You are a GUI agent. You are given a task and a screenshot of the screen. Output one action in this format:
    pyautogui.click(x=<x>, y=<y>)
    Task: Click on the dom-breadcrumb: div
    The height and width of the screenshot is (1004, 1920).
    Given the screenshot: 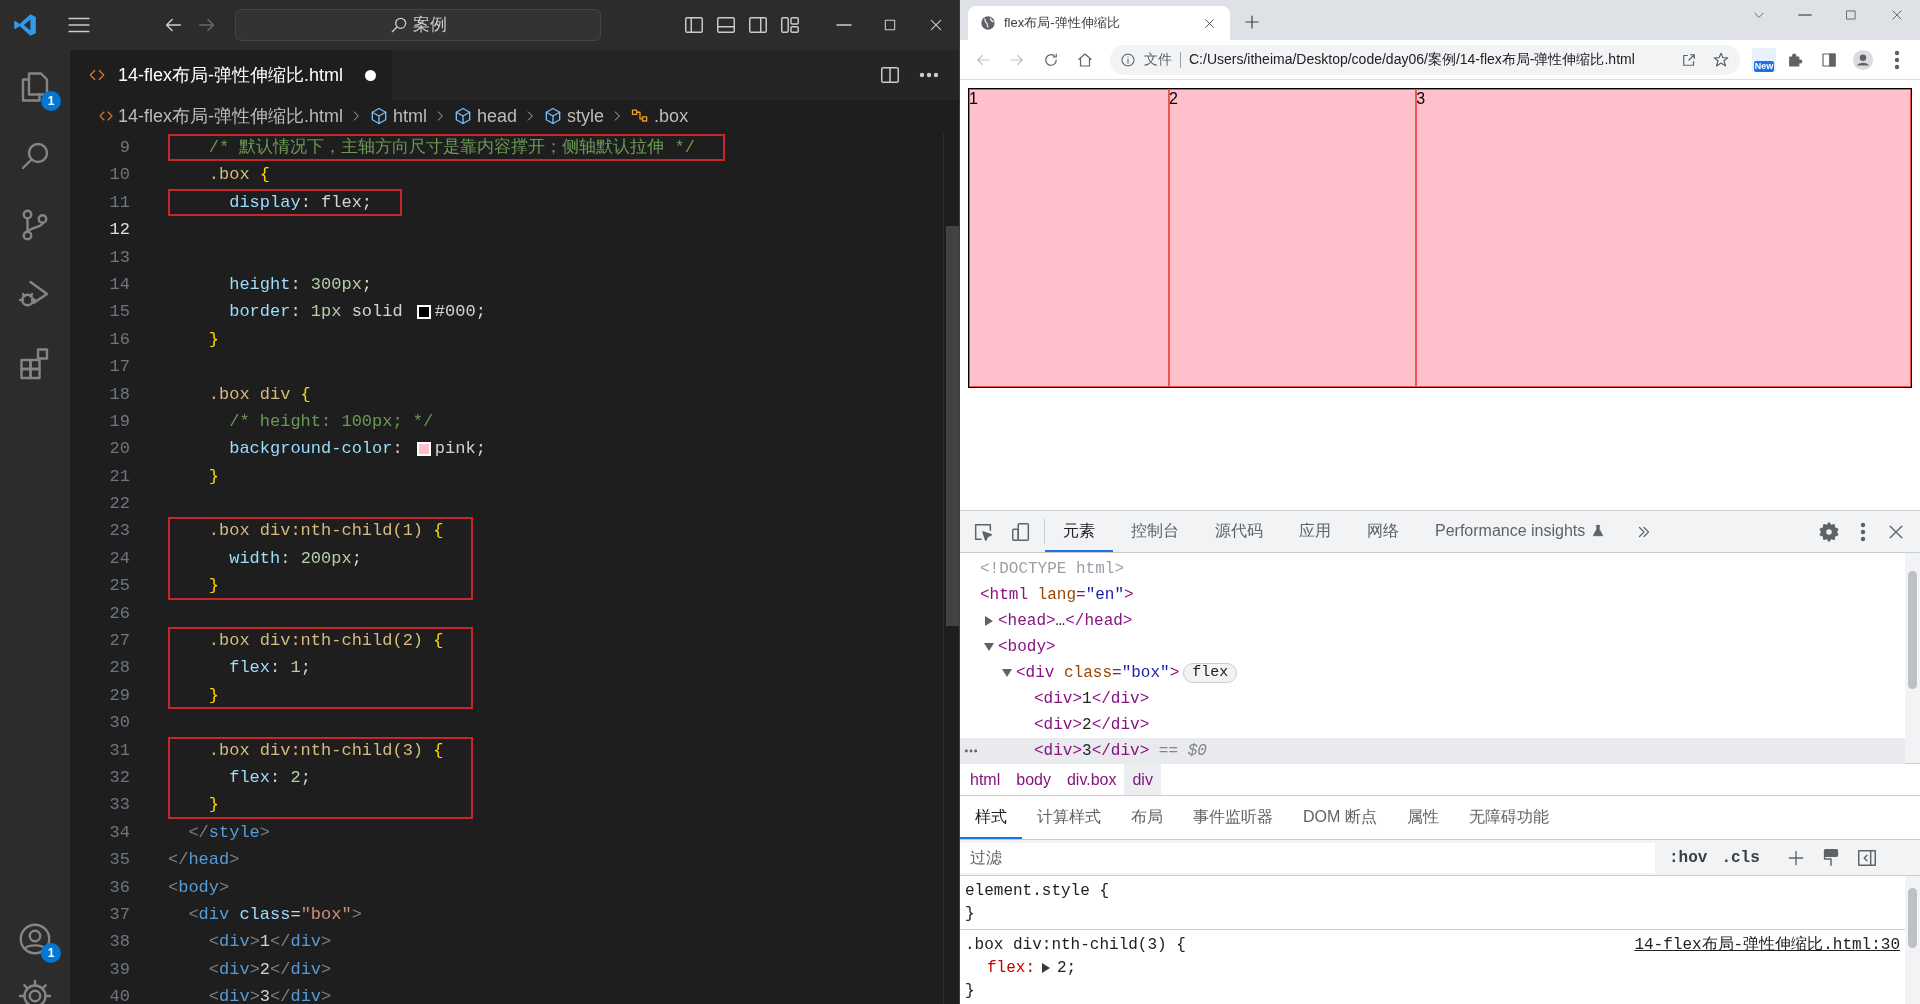 What is the action you would take?
    pyautogui.click(x=1142, y=779)
    